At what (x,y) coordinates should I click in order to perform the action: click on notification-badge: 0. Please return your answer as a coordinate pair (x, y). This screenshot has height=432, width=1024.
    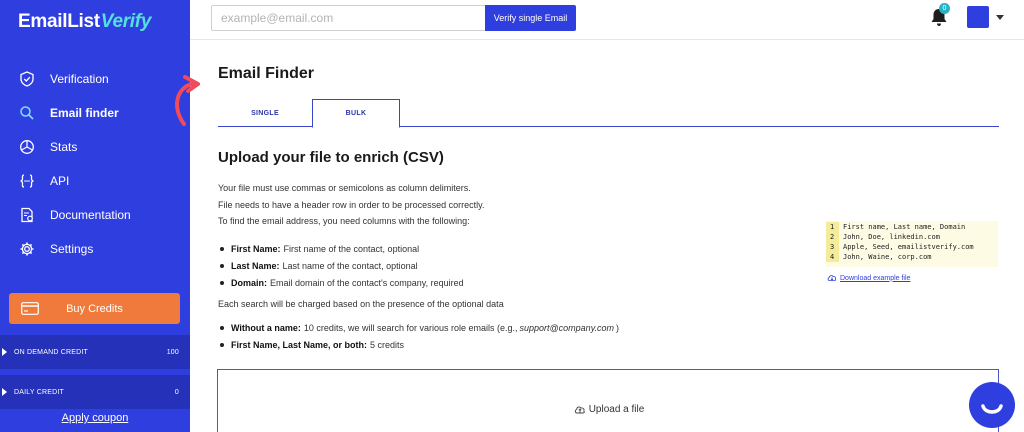
    Looking at the image, I should click on (944, 8).